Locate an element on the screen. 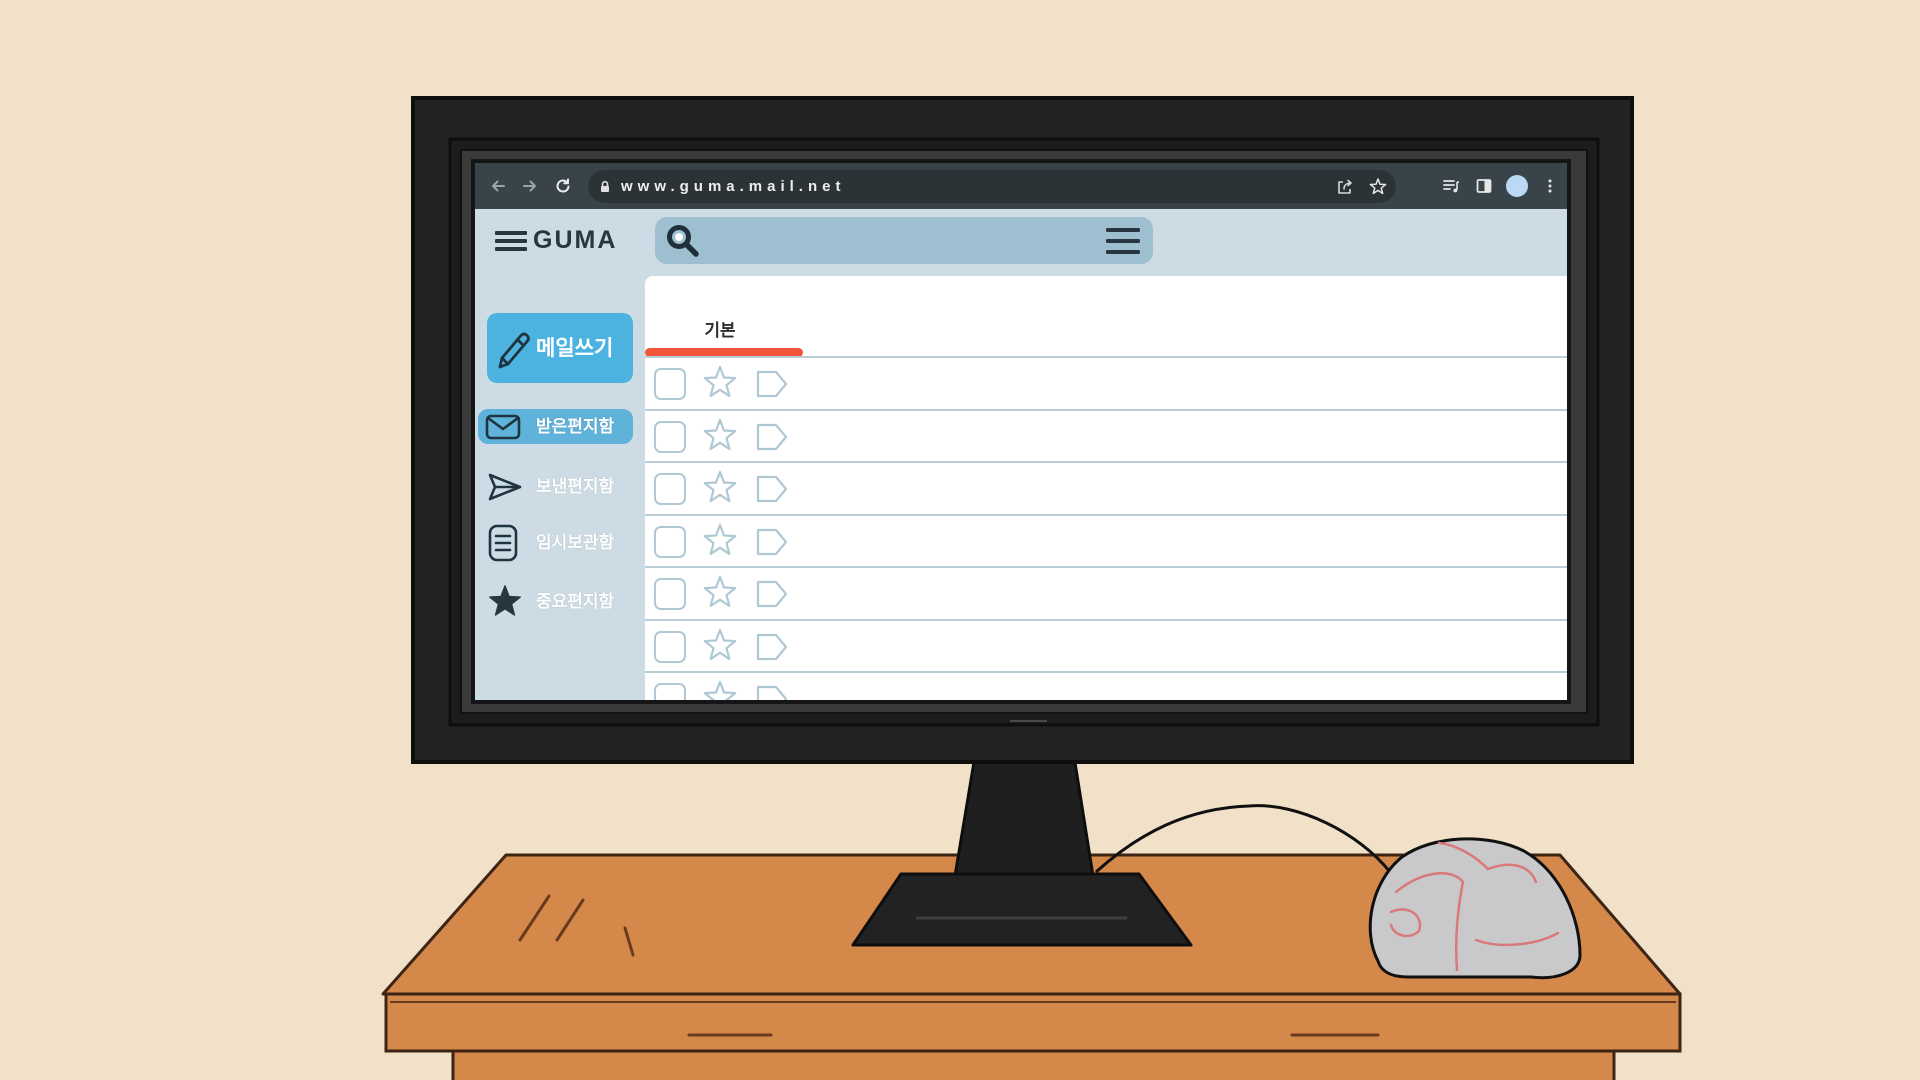 The width and height of the screenshot is (1920, 1080). search-bar is located at coordinates (904, 240).